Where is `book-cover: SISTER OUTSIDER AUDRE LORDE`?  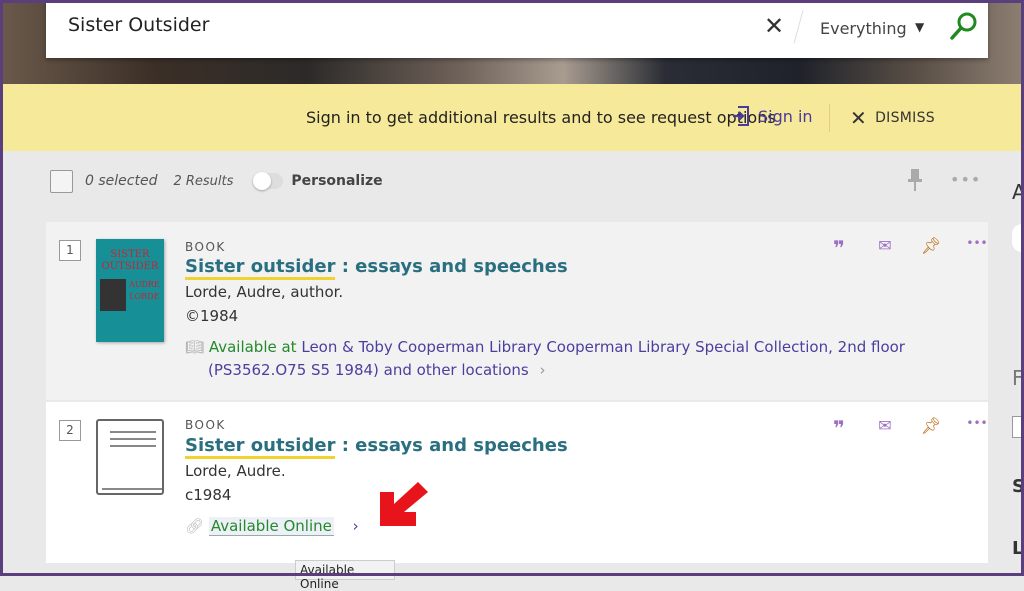
book-cover: SISTER OUTSIDER AUDRE LORDE is located at coordinates (130, 290).